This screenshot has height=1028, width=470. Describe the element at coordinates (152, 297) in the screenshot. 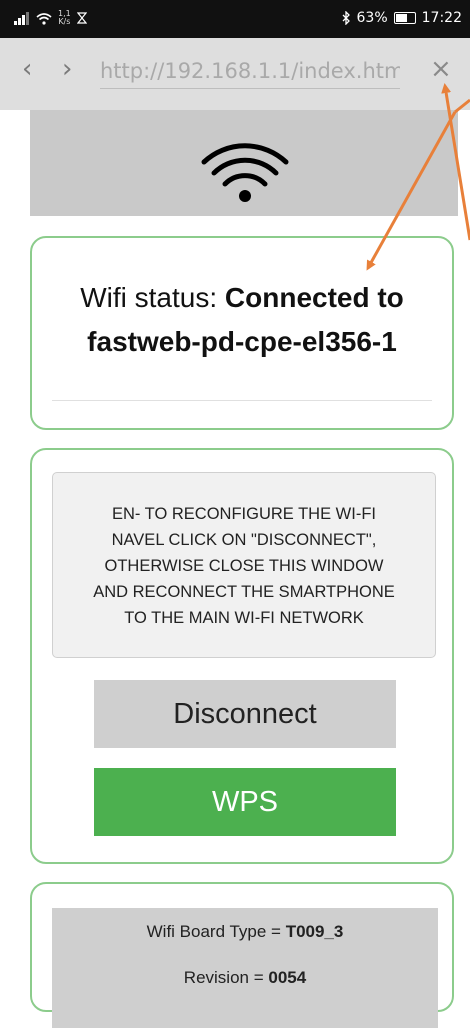

I see `wifi-status-label: Wifi status:` at that location.